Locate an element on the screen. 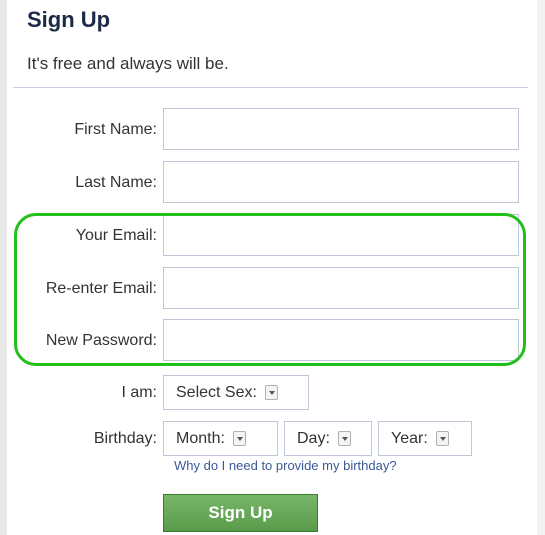  birthday-year-select: Year: is located at coordinates (425, 438).